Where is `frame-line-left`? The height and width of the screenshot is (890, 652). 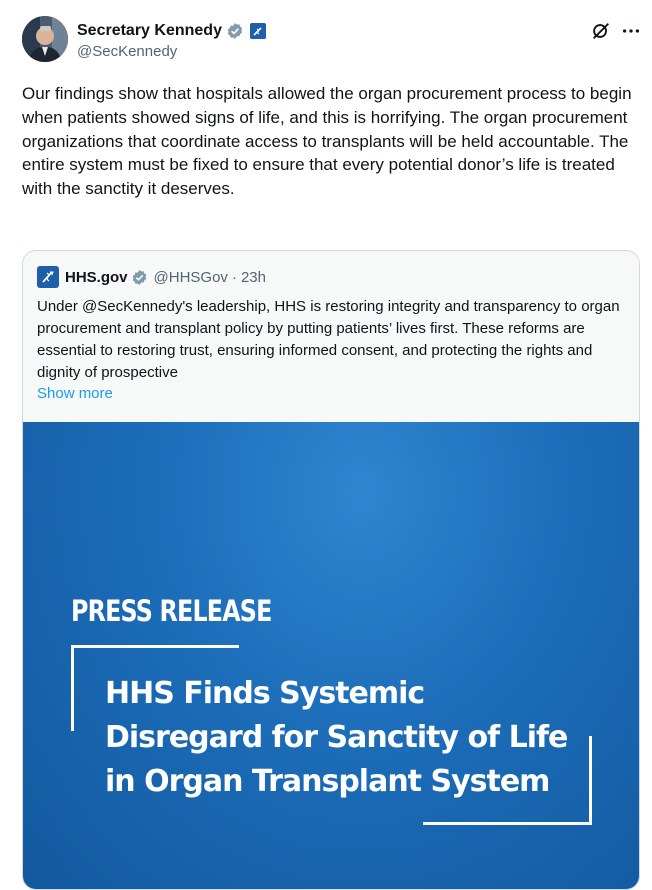
frame-line-left is located at coordinates (72, 688).